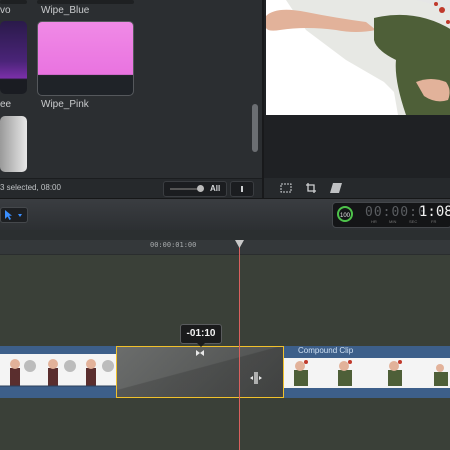 The width and height of the screenshot is (450, 450). What do you see at coordinates (374, 221) in the screenshot?
I see `timecode-unit-hr: HR` at bounding box center [374, 221].